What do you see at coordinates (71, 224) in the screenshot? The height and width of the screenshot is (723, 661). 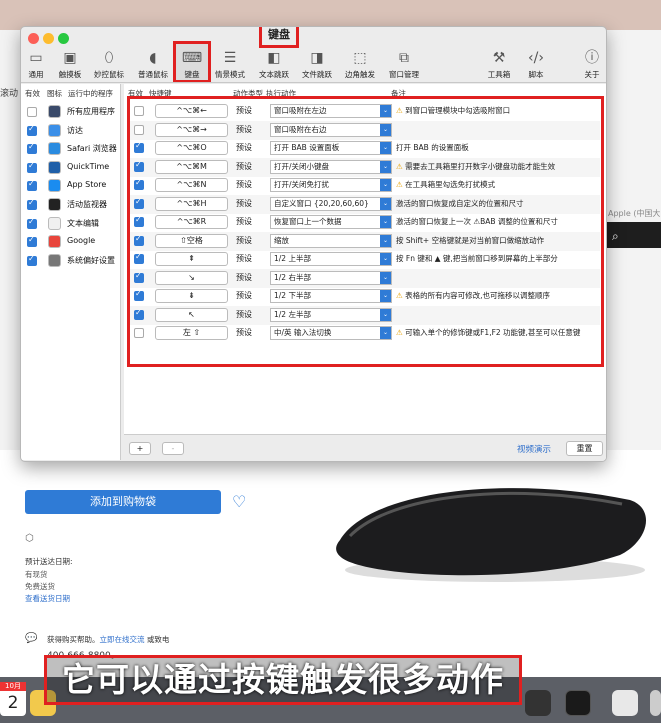 I see `app-row: 文本编辑` at bounding box center [71, 224].